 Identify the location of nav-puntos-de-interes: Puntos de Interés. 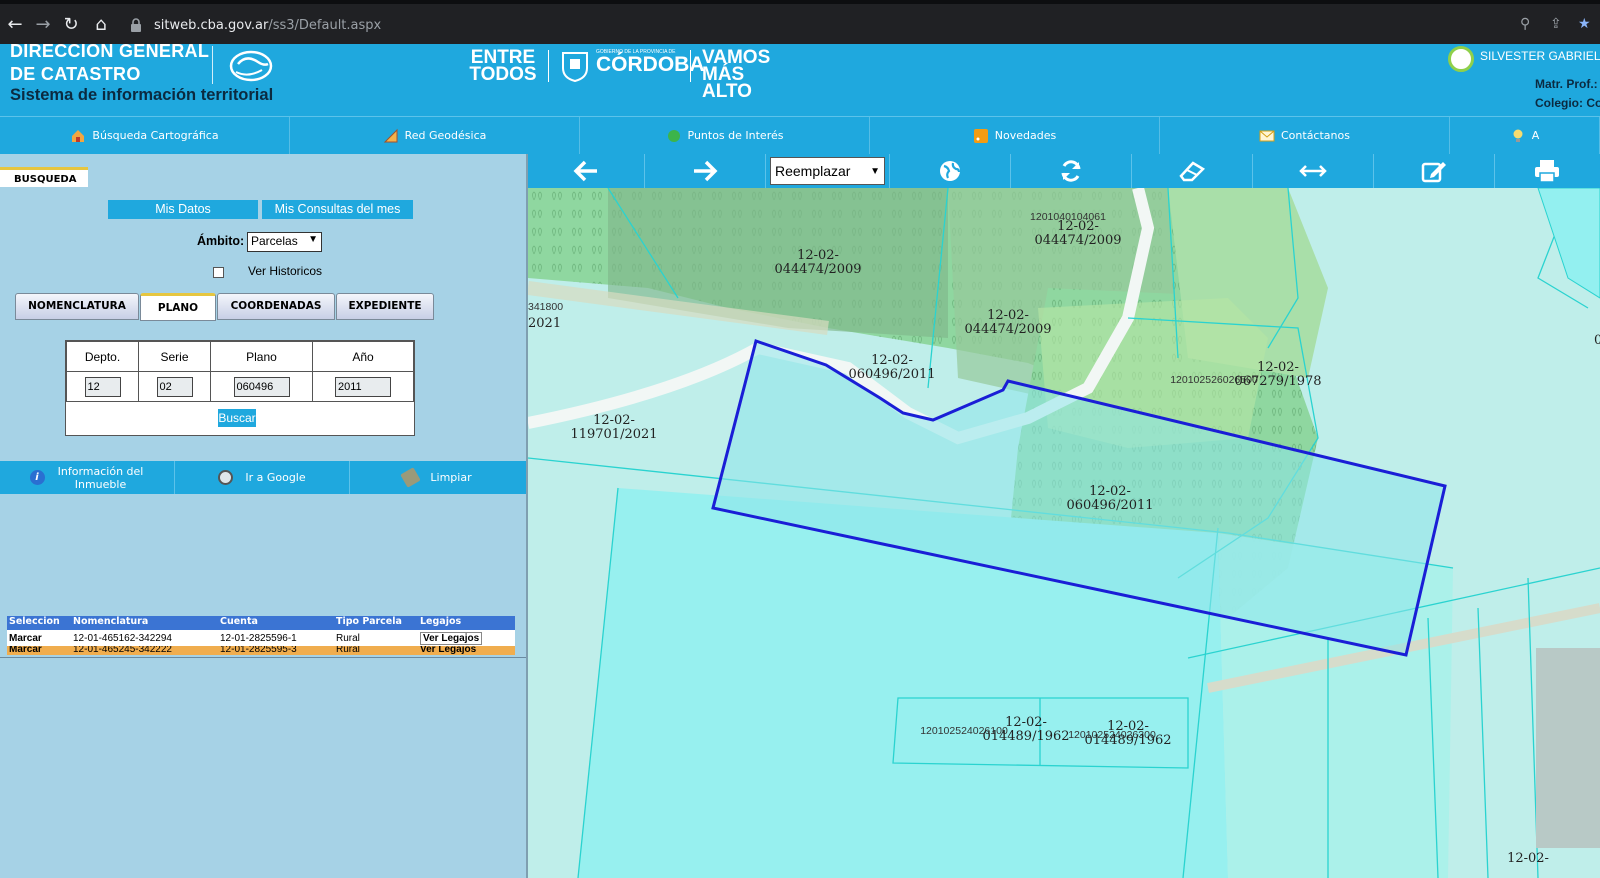
(725, 135).